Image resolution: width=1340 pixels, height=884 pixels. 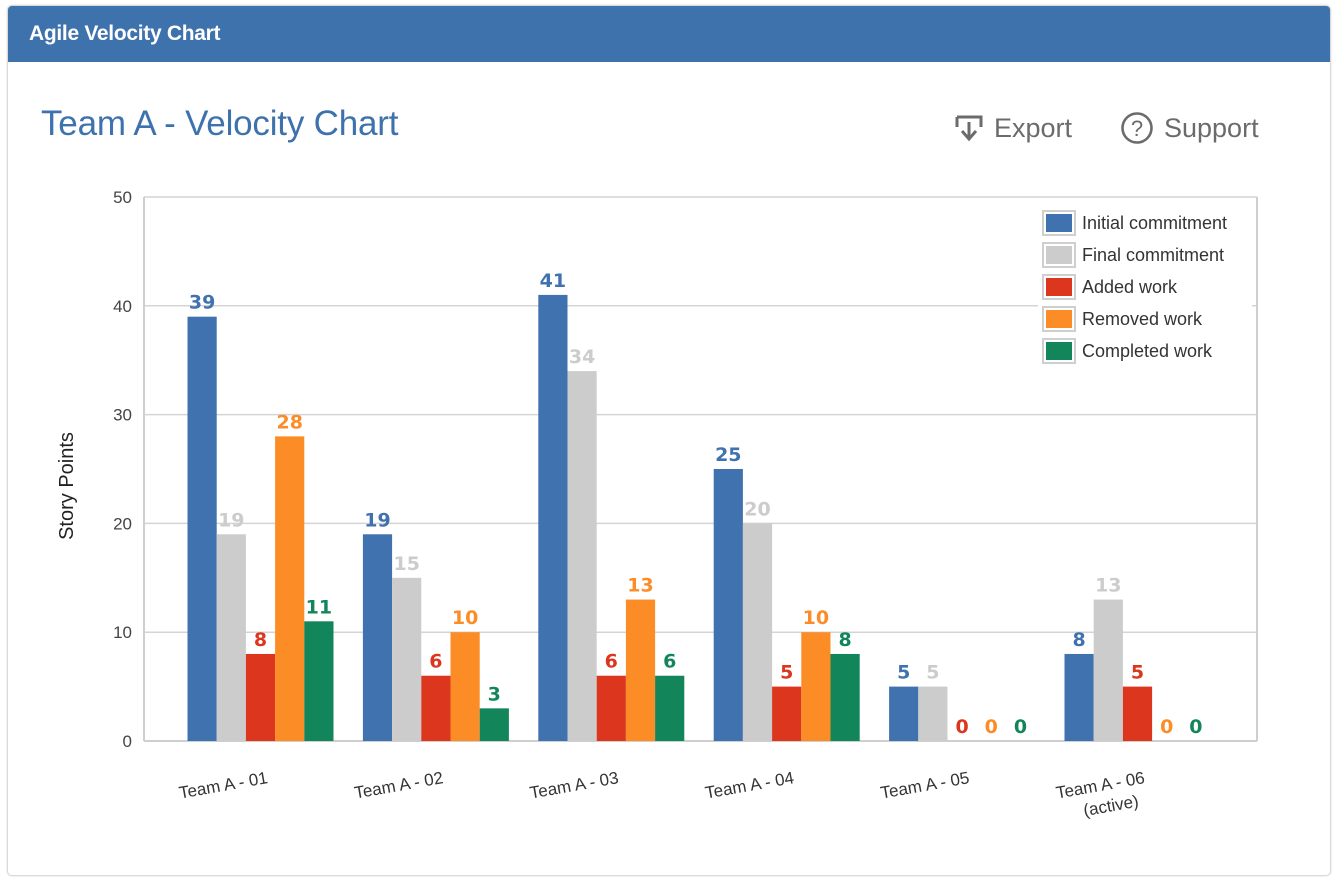 I want to click on legend-label: Added work, so click(x=1130, y=287).